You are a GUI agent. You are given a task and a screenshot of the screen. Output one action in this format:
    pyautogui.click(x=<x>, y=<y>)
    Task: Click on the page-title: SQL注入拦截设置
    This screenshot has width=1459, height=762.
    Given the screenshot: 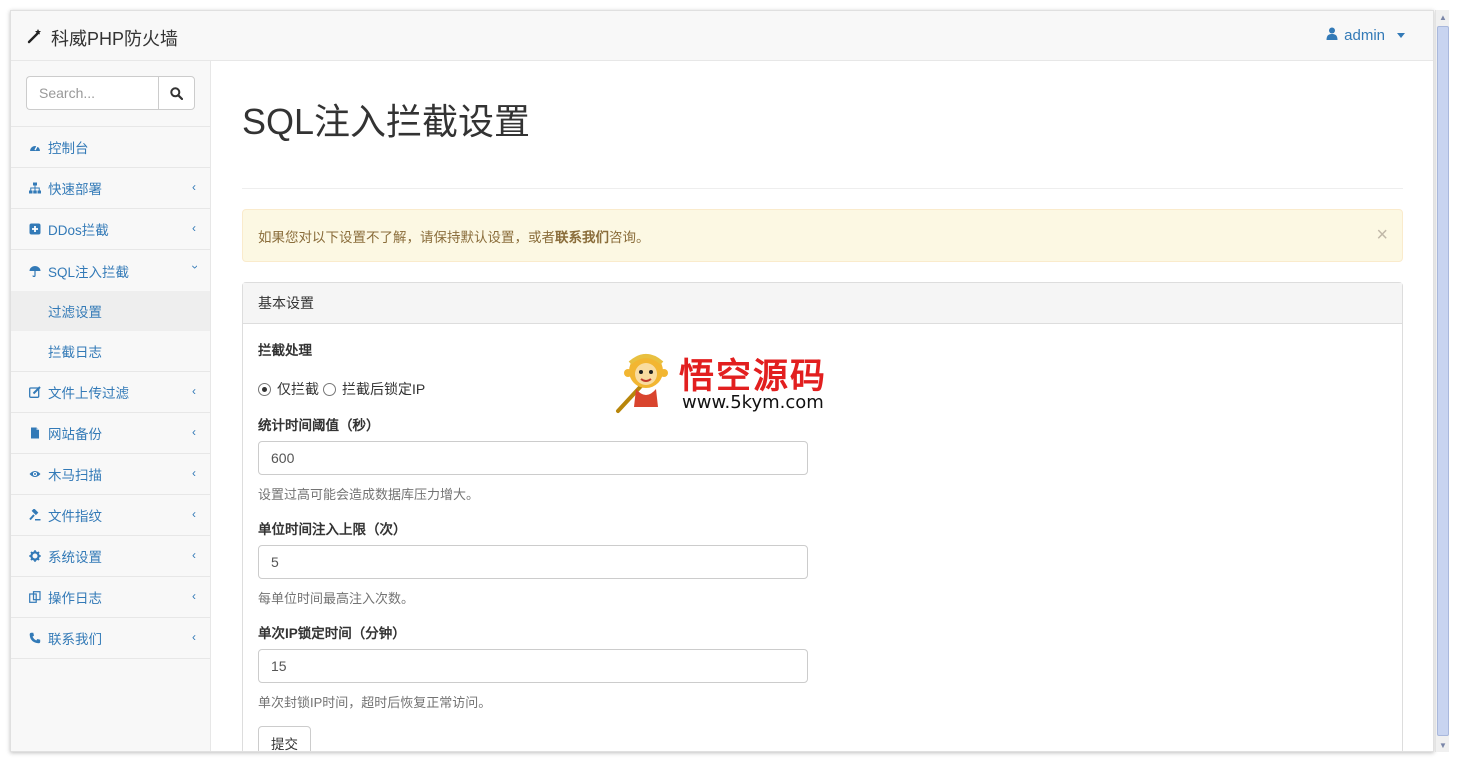 What is the action you would take?
    pyautogui.click(x=822, y=144)
    